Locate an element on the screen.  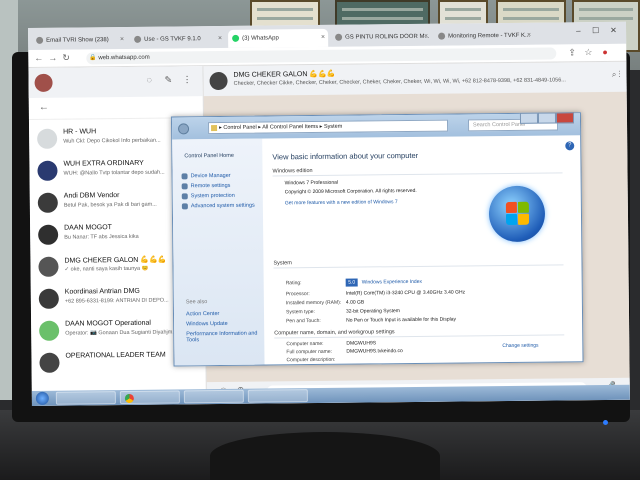
profile-icon: ● is located at coordinates (605, 52).